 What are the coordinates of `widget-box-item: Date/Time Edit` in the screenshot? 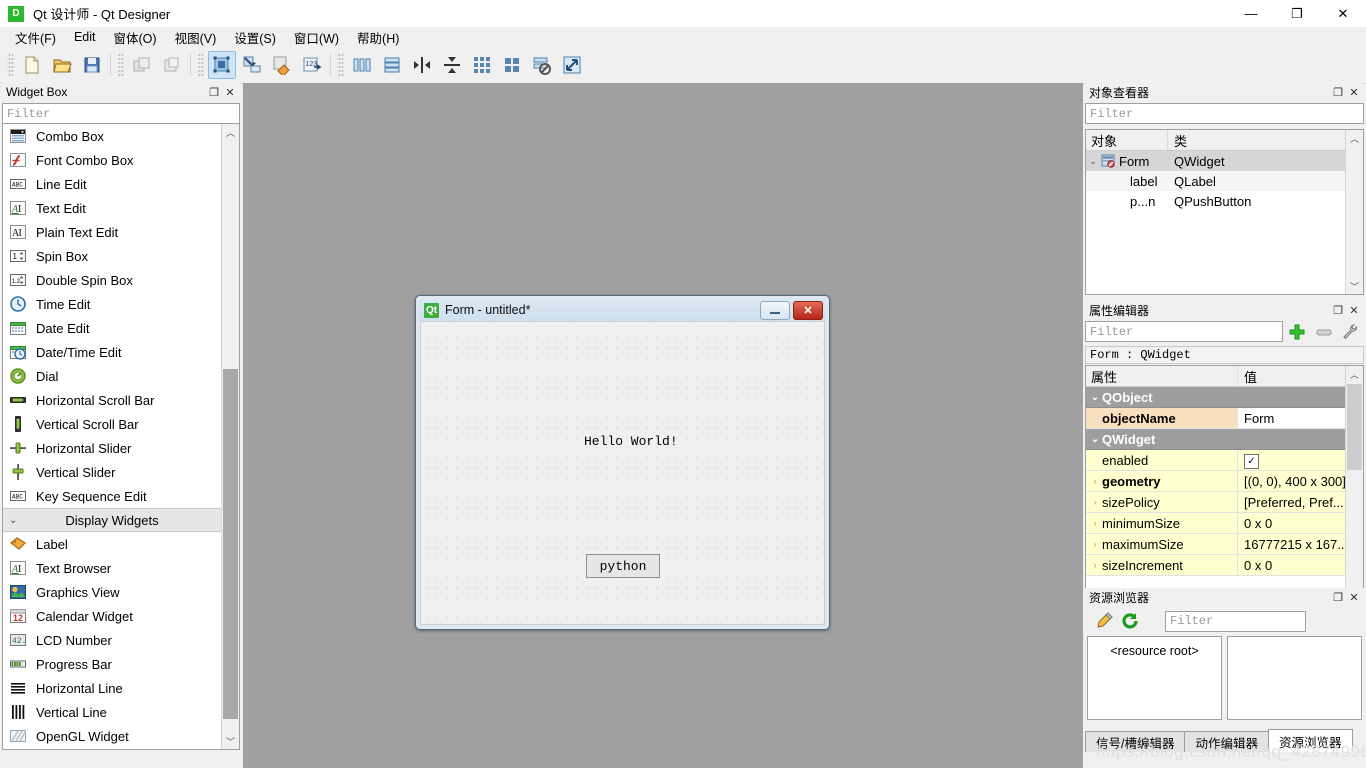 It's located at (112, 352).